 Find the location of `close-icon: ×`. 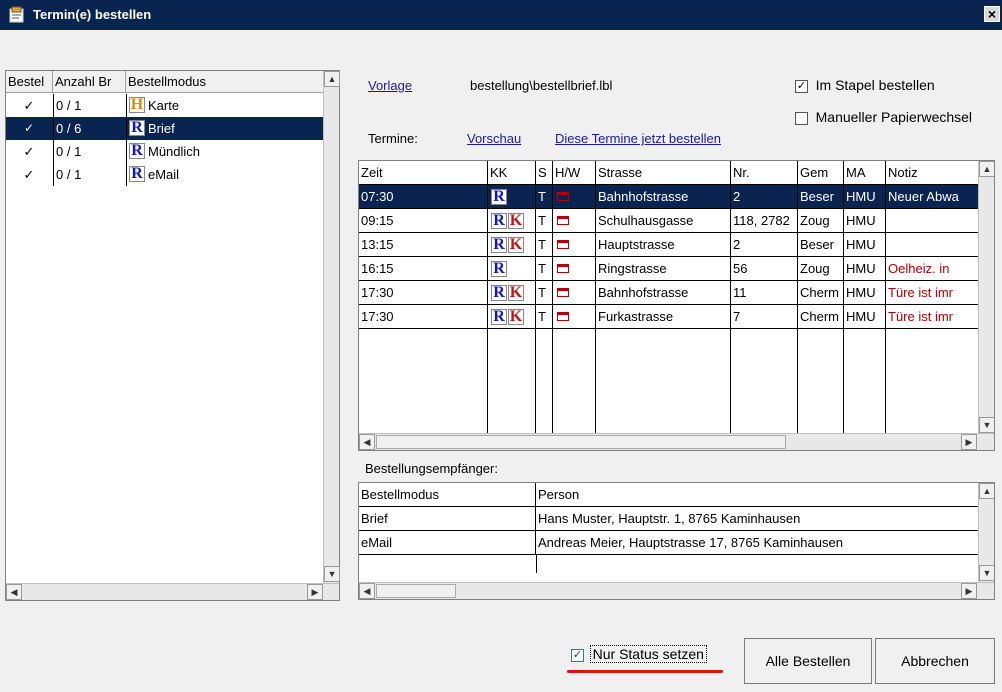

close-icon: × is located at coordinates (992, 14).